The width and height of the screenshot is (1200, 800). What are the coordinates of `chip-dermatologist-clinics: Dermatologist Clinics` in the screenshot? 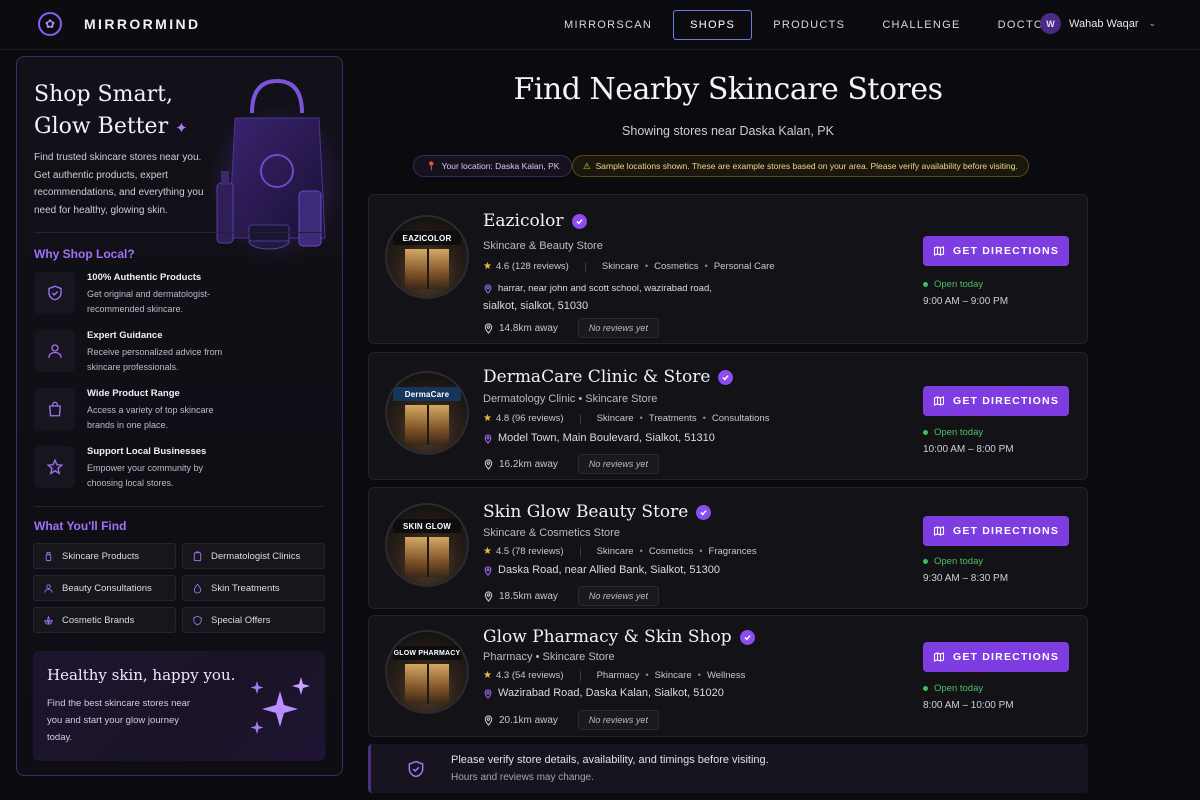 It's located at (253, 556).